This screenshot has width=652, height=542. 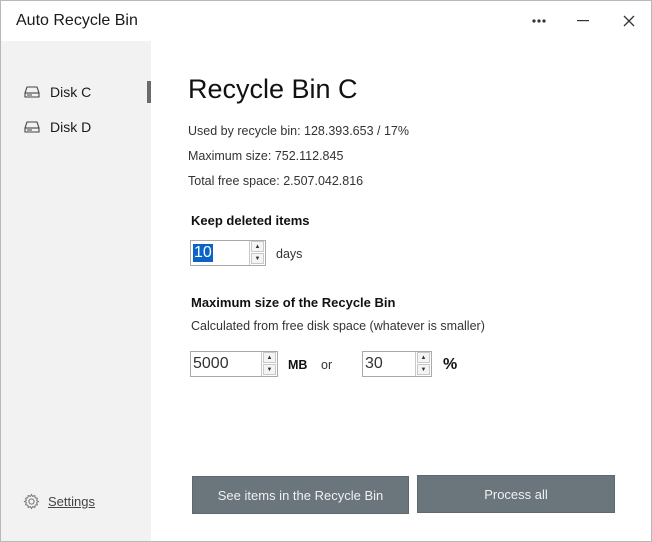 What do you see at coordinates (300, 495) in the screenshot?
I see `see-items-button: See items in the Recycle Bin` at bounding box center [300, 495].